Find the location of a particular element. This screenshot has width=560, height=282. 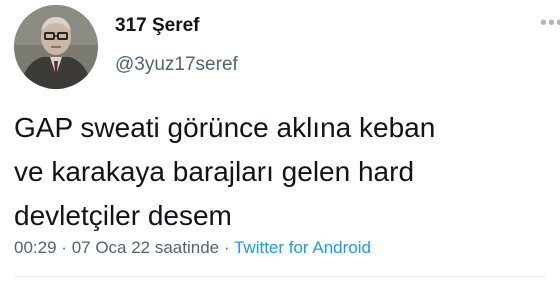

divider is located at coordinates (280, 276).